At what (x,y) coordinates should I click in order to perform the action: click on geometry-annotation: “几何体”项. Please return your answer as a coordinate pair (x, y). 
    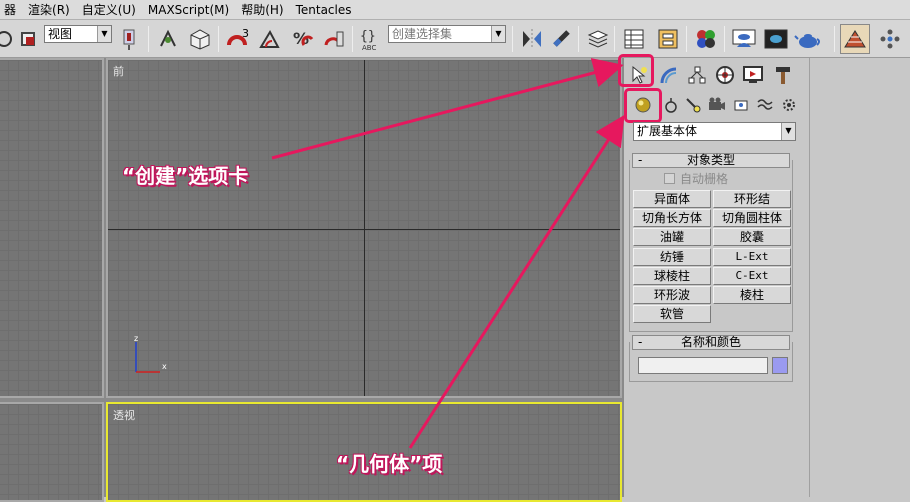
    Looking at the image, I should click on (389, 464).